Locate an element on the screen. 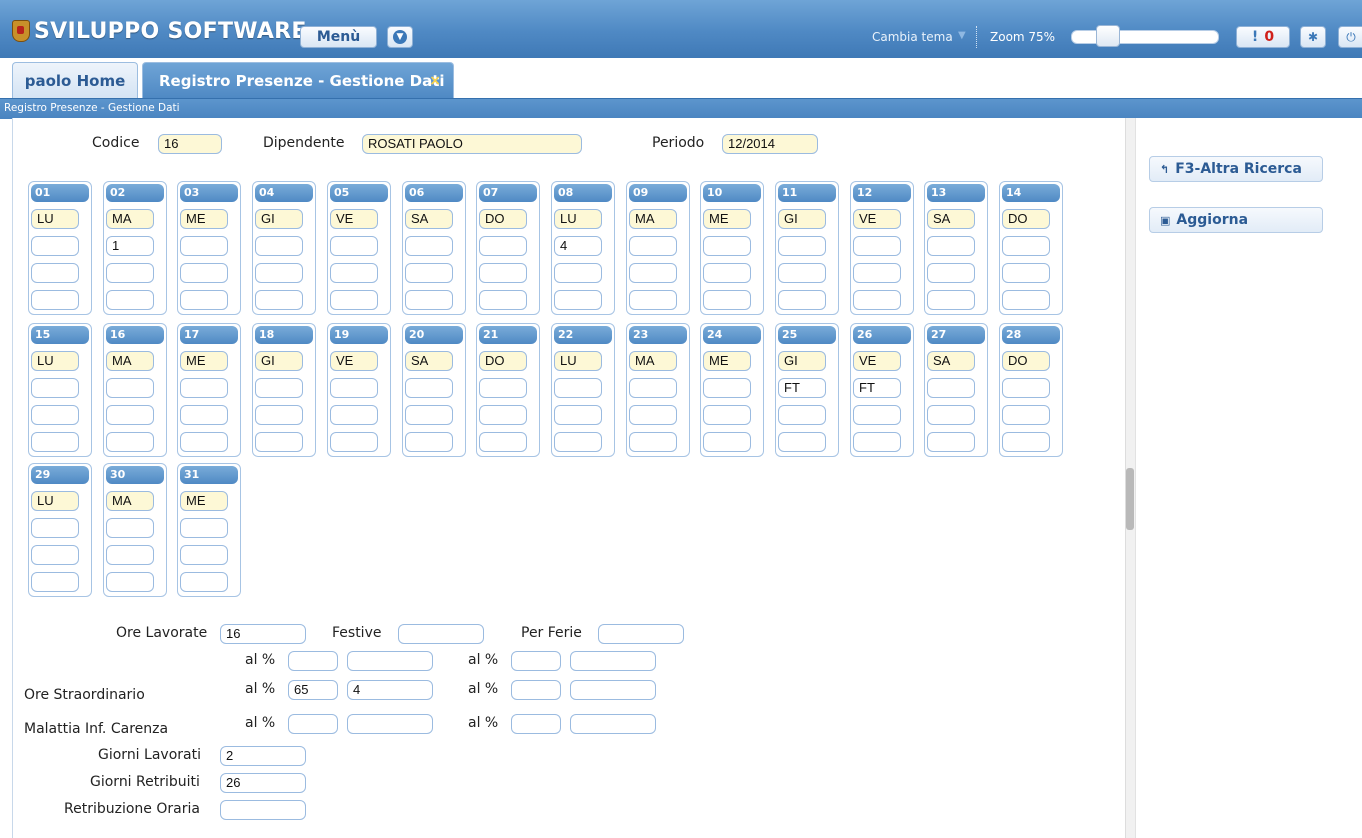 This screenshot has height=838, width=1362. aggiorna-button: ▣ Aggiorna is located at coordinates (1236, 220).